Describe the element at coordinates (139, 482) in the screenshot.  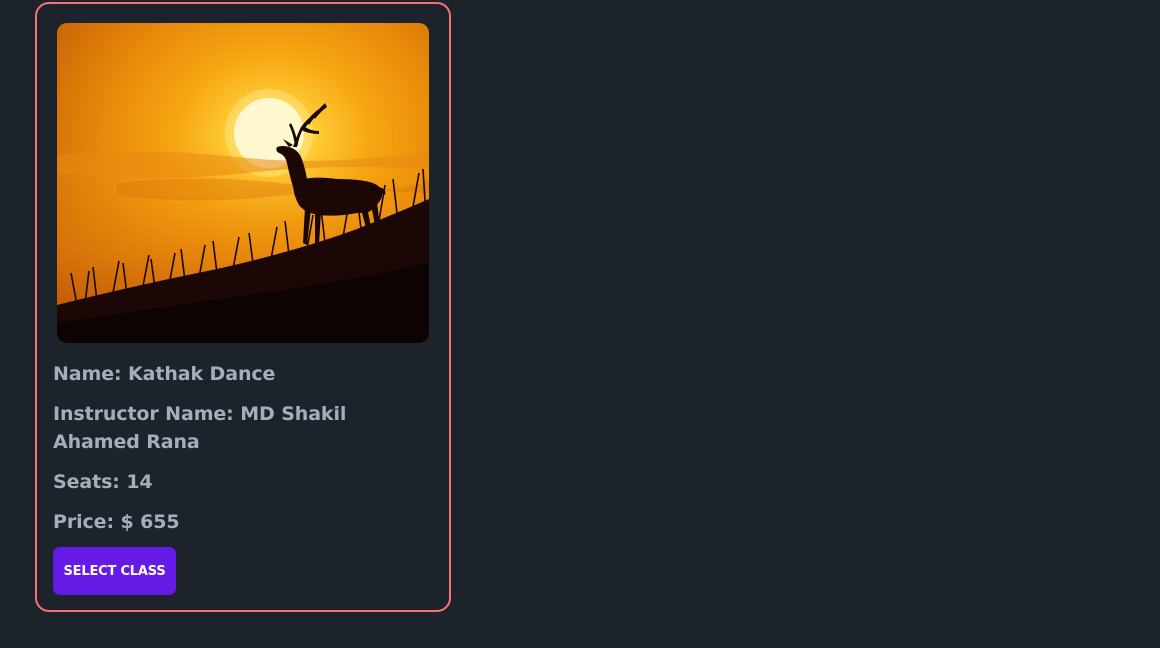
I see `seats-value: 14` at that location.